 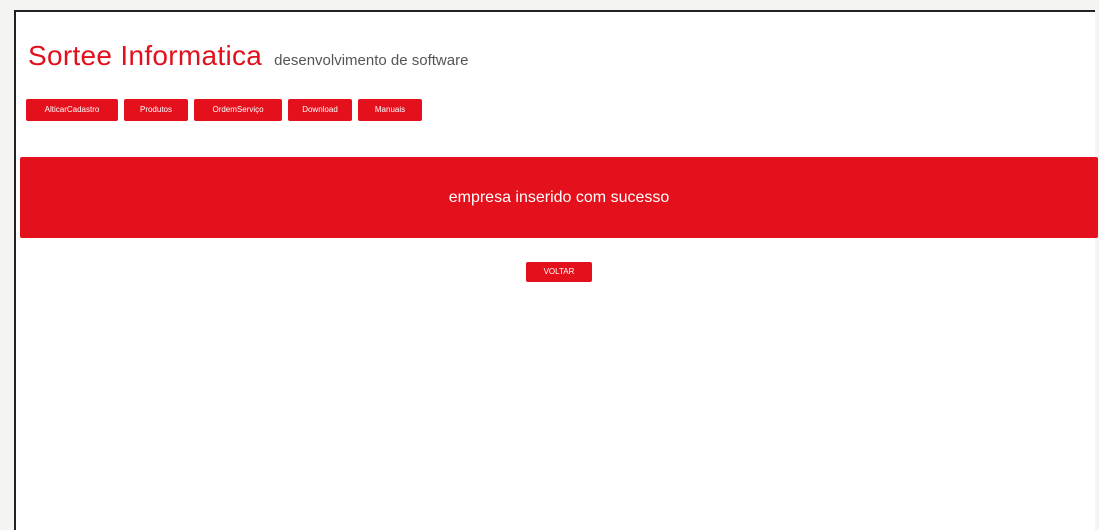 I want to click on nav-button-produtos: Produtos, so click(x=156, y=110).